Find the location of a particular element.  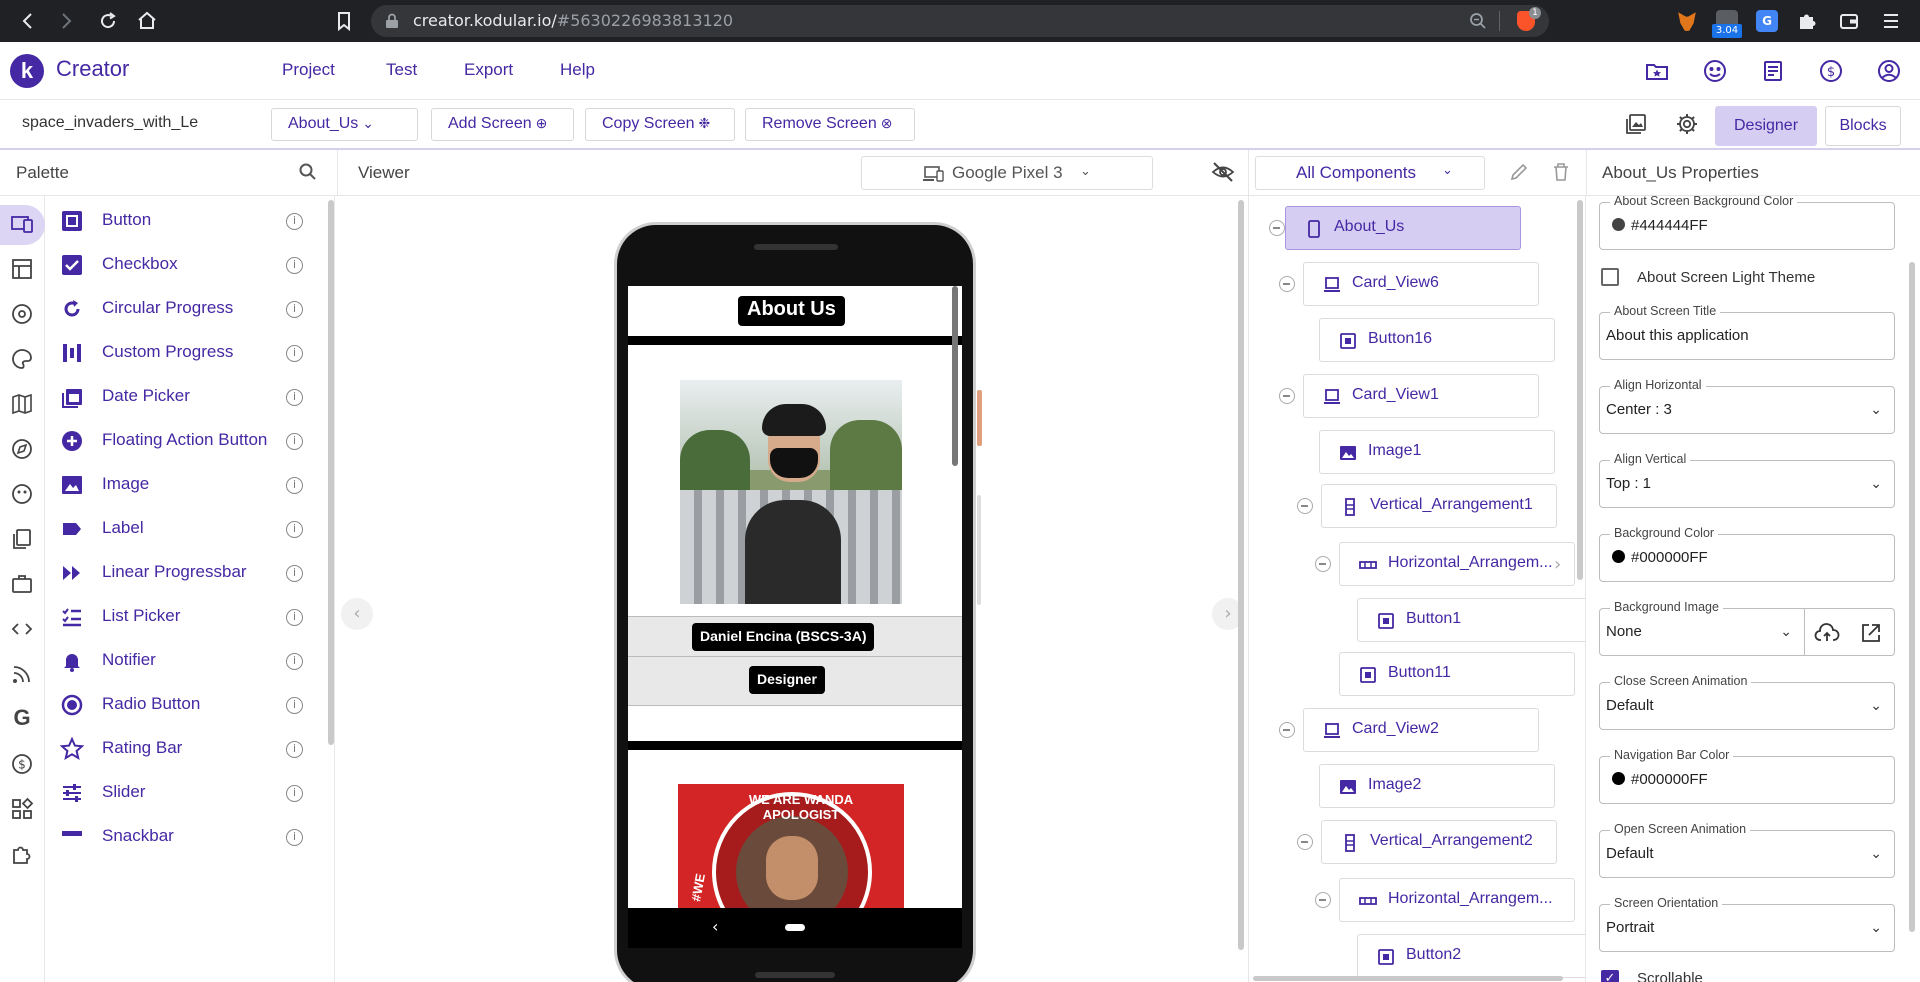

palette-item-fab: Floating Action Button i is located at coordinates (190, 441).